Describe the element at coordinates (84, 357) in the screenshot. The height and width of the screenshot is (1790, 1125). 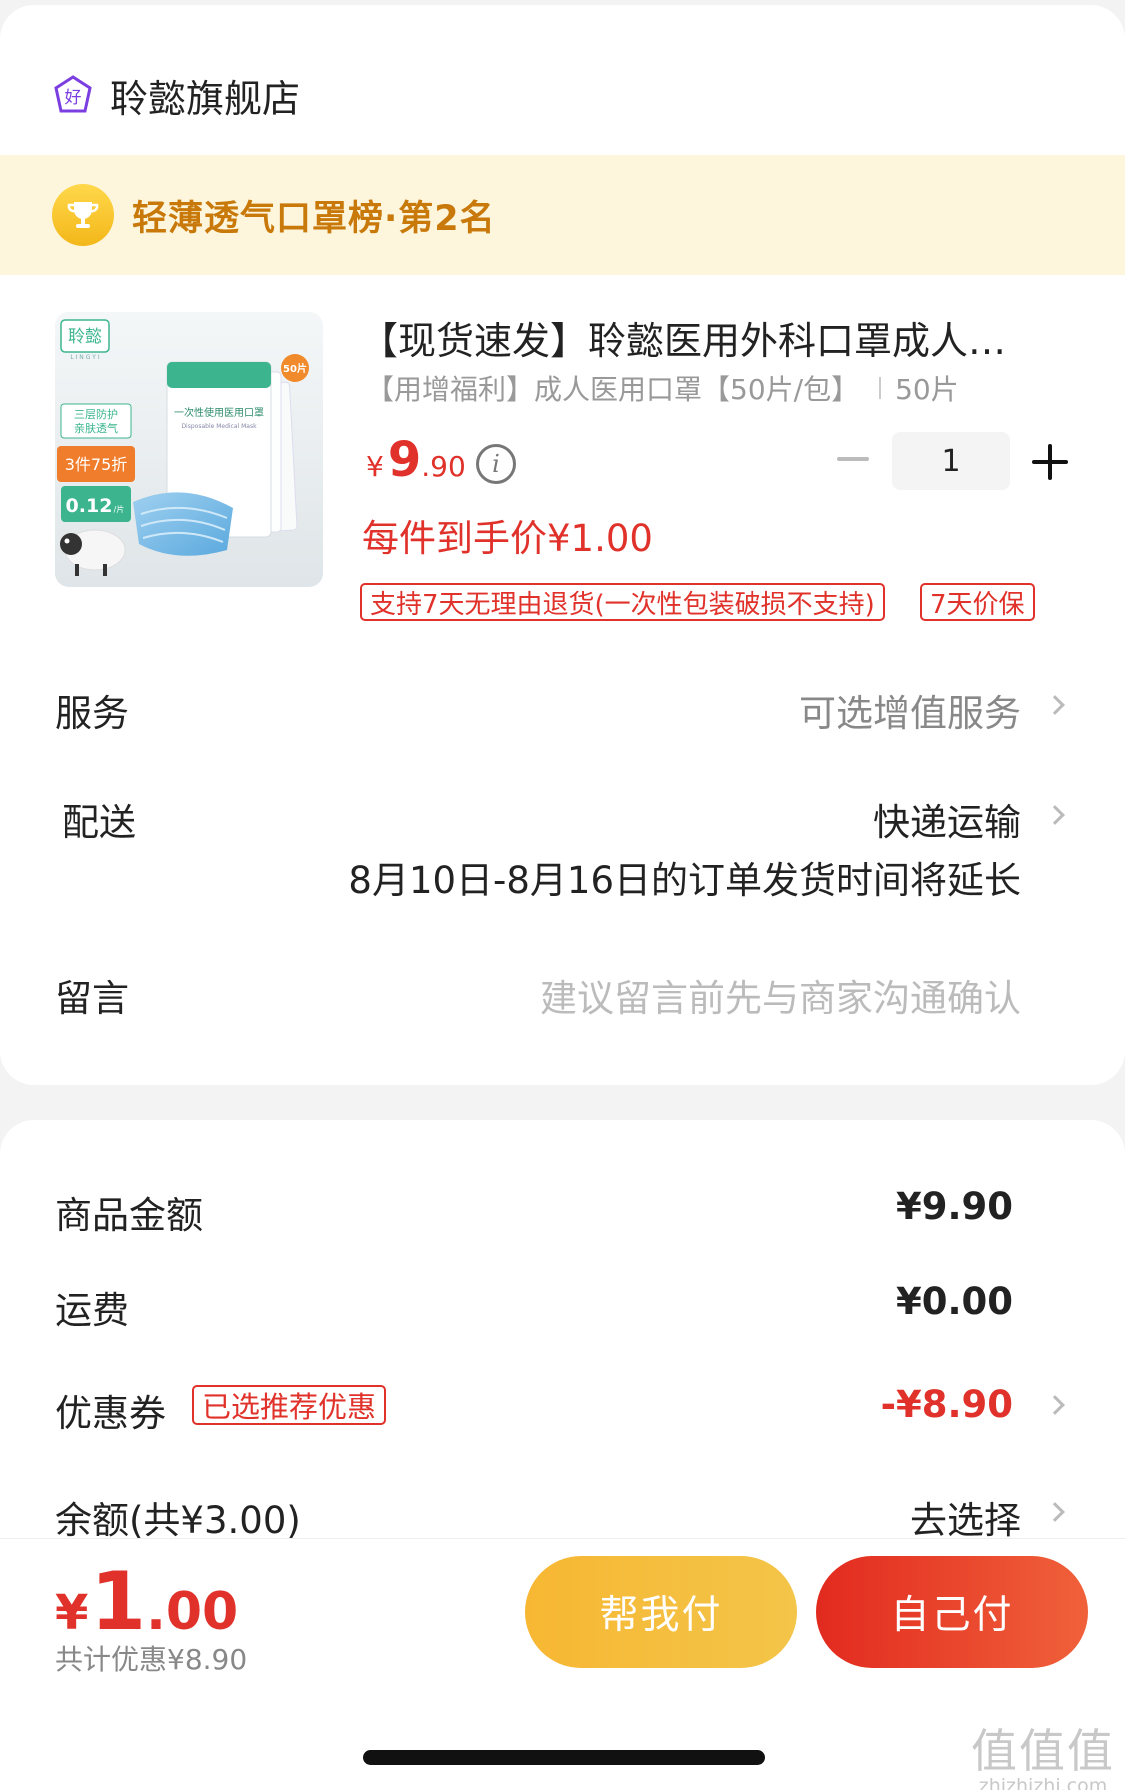
I see `svg-text: L I N G Y I` at that location.